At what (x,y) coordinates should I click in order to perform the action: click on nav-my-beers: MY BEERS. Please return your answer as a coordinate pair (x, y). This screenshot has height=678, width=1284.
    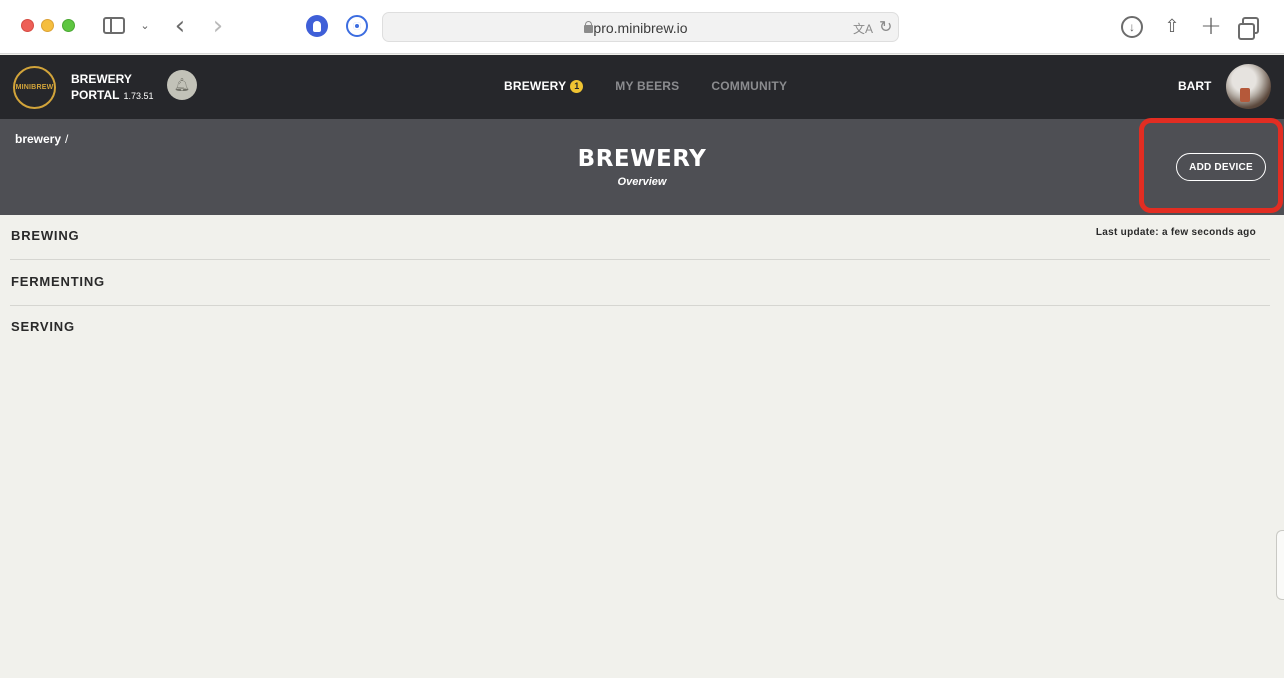
    Looking at the image, I should click on (647, 86).